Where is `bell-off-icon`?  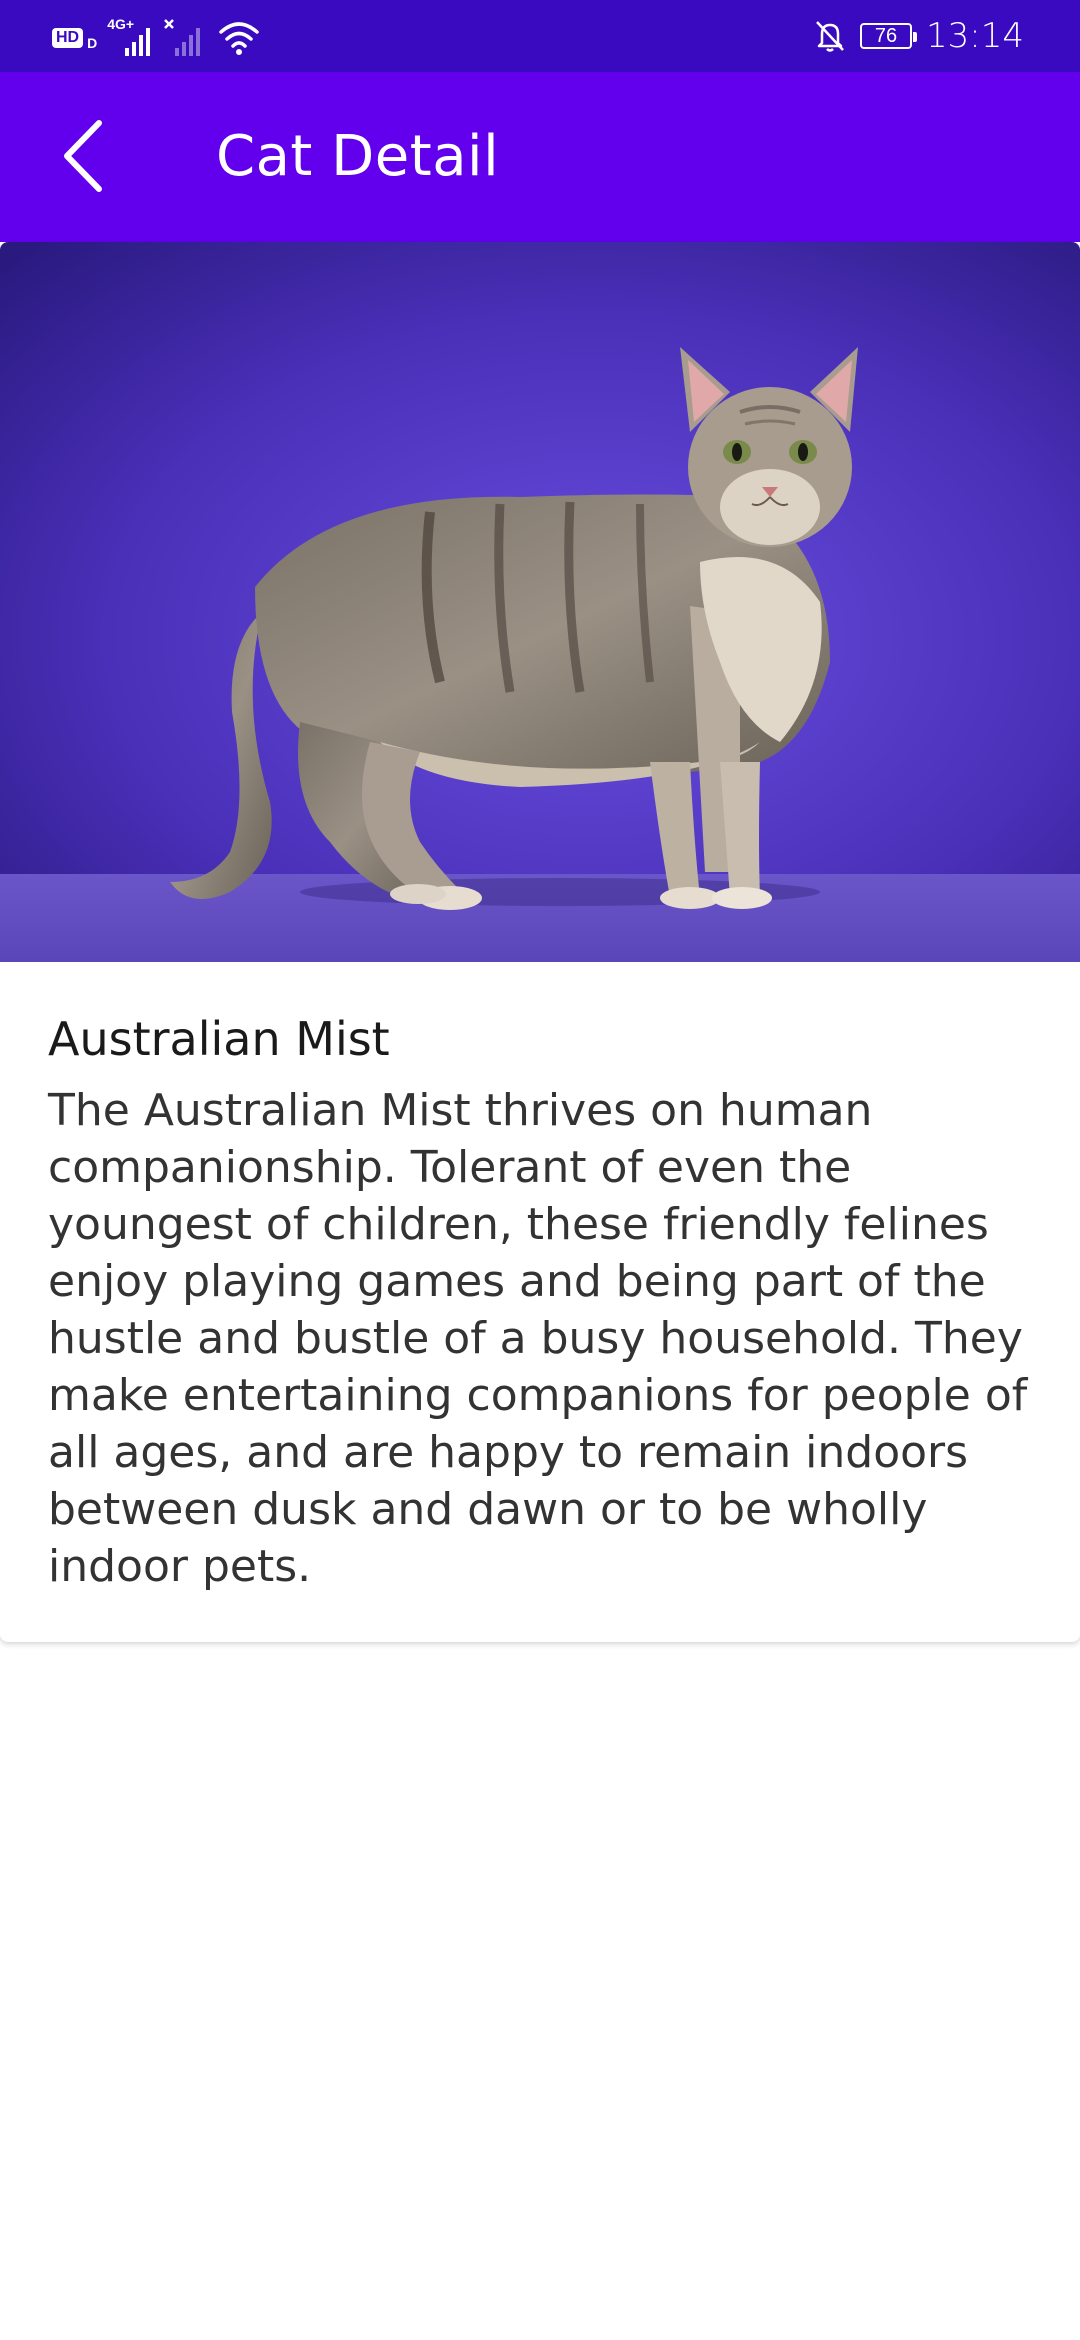
bell-off-icon is located at coordinates (830, 36).